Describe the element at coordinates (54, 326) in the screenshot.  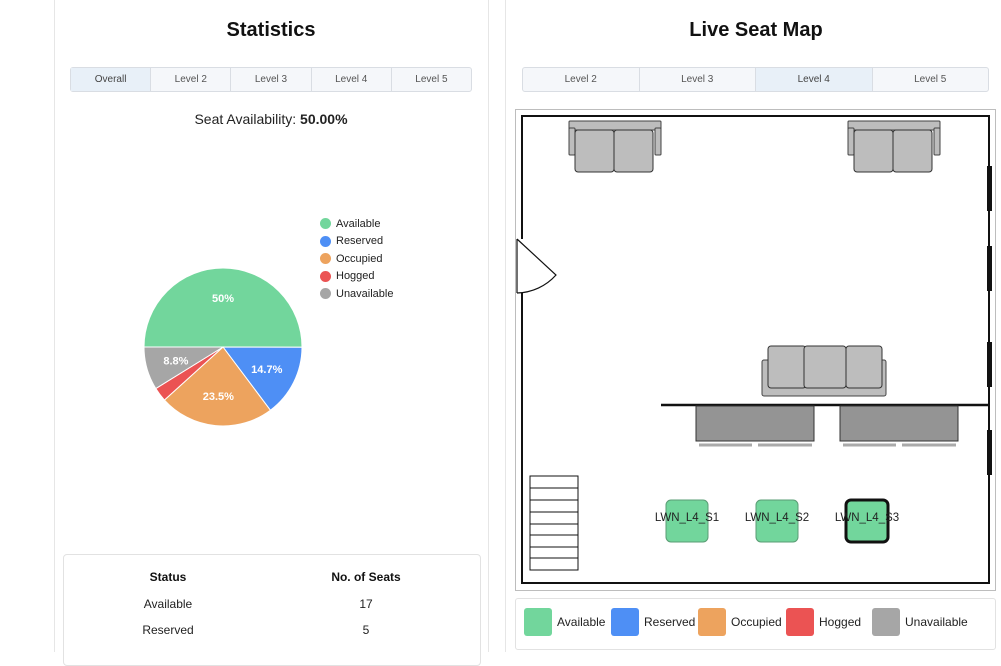
I see `left-divider` at that location.